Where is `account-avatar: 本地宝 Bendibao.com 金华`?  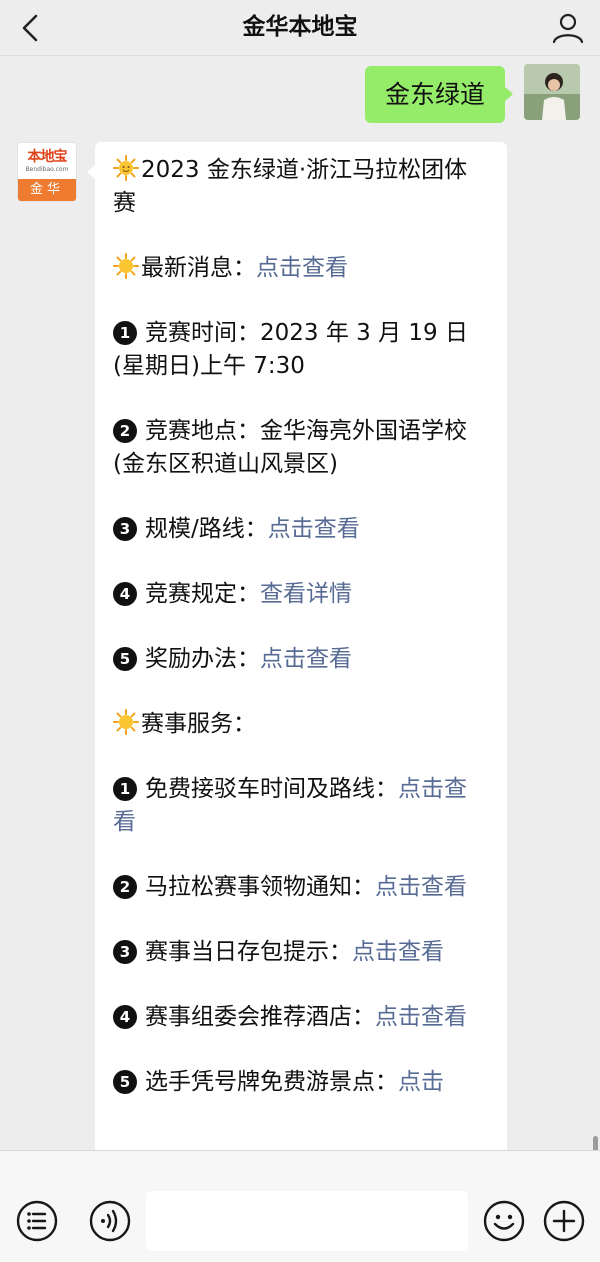 account-avatar: 本地宝 Bendibao.com 金华 is located at coordinates (47, 172).